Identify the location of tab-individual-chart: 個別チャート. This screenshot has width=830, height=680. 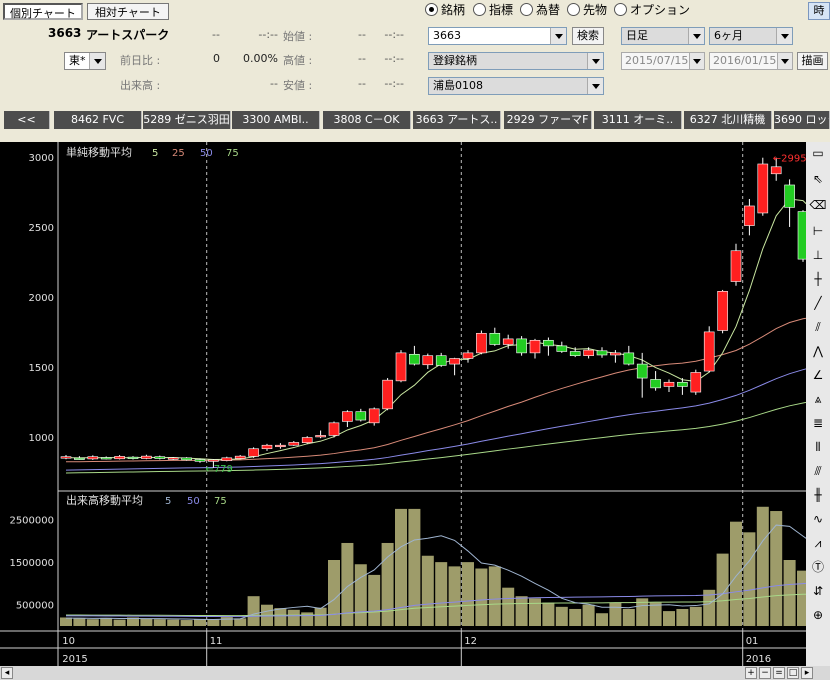
(43, 11).